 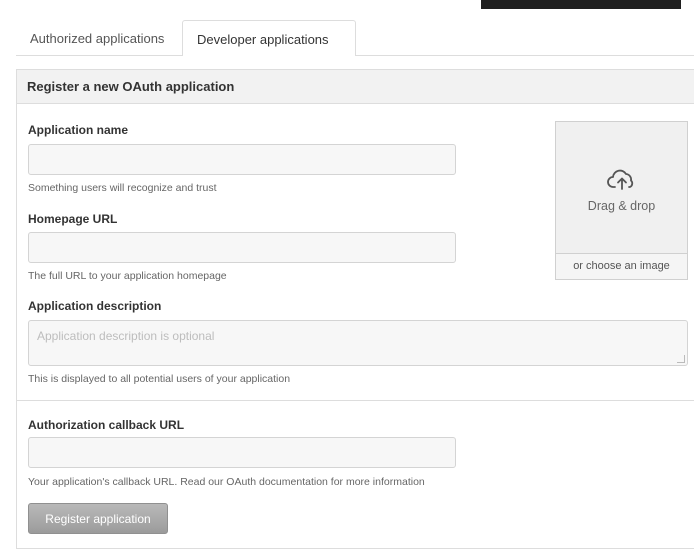 I want to click on image-dropzone: Drag & drop or choose an image, so click(x=621, y=200).